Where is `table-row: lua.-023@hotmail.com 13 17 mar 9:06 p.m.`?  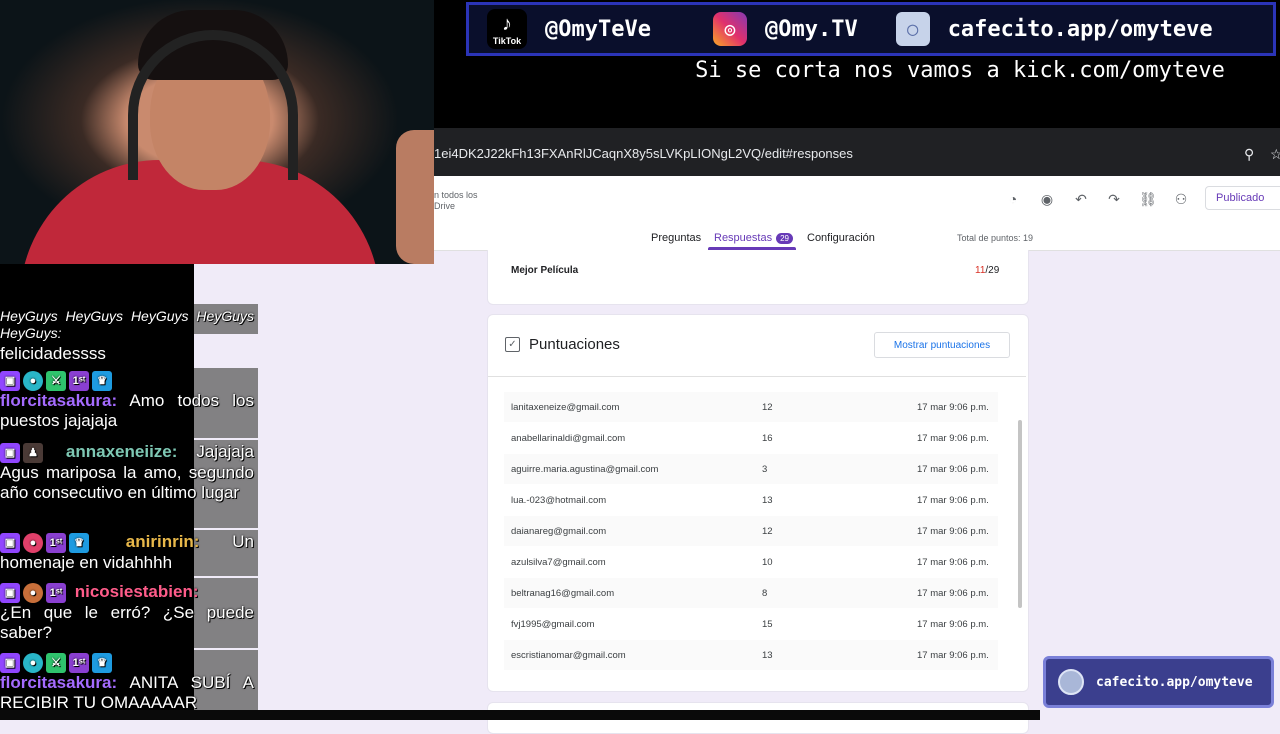 table-row: lua.-023@hotmail.com 13 17 mar 9:06 p.m. is located at coordinates (751, 500).